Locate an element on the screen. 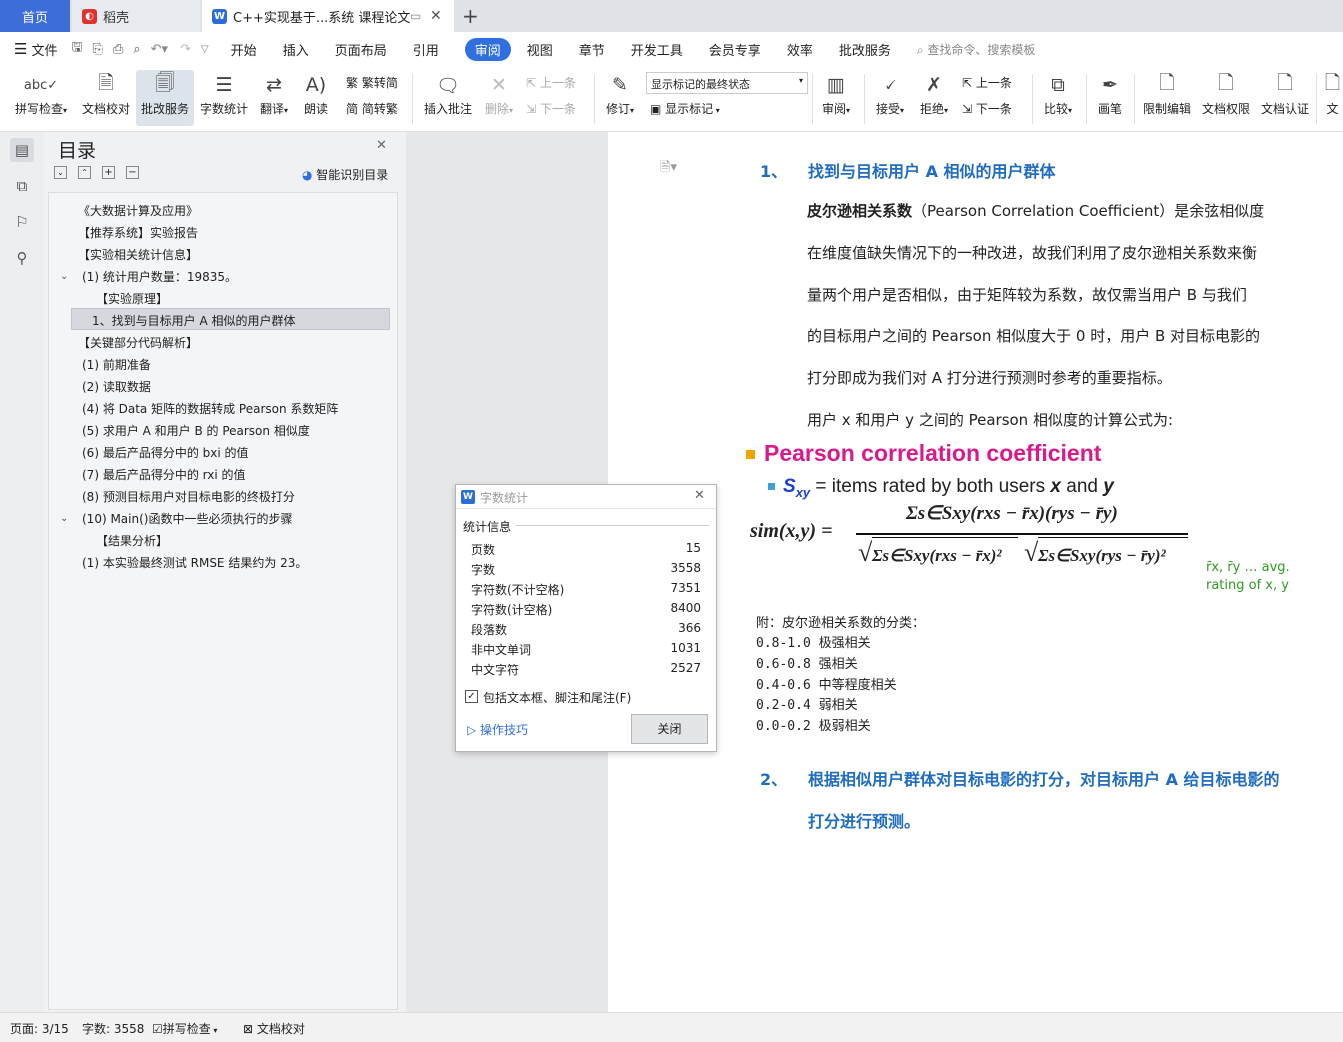 The height and width of the screenshot is (1042, 1343). spell-check-status: ☑拼写检查 ▾ is located at coordinates (184, 1028).